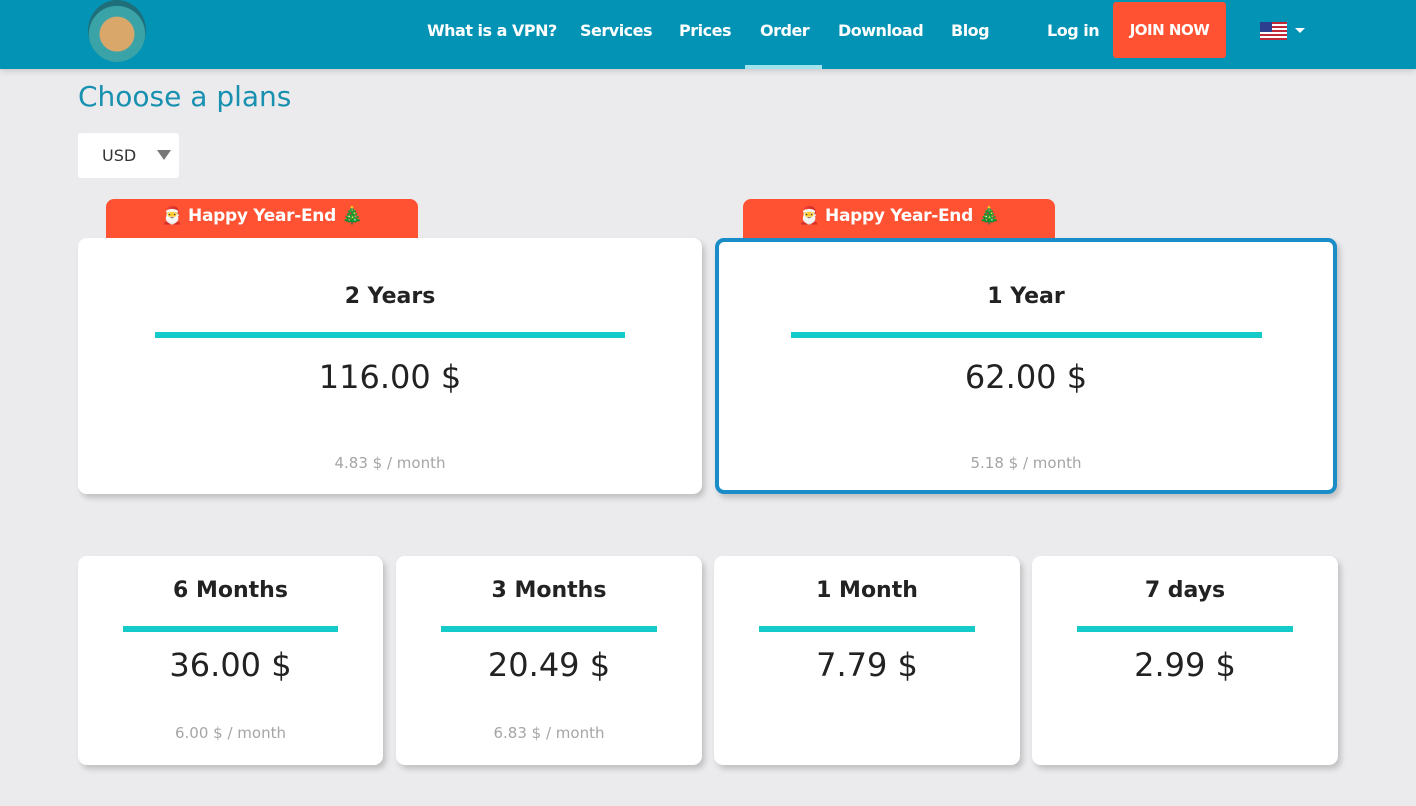  I want to click on plan-monthly-price: 6.00 $ / month, so click(230, 733).